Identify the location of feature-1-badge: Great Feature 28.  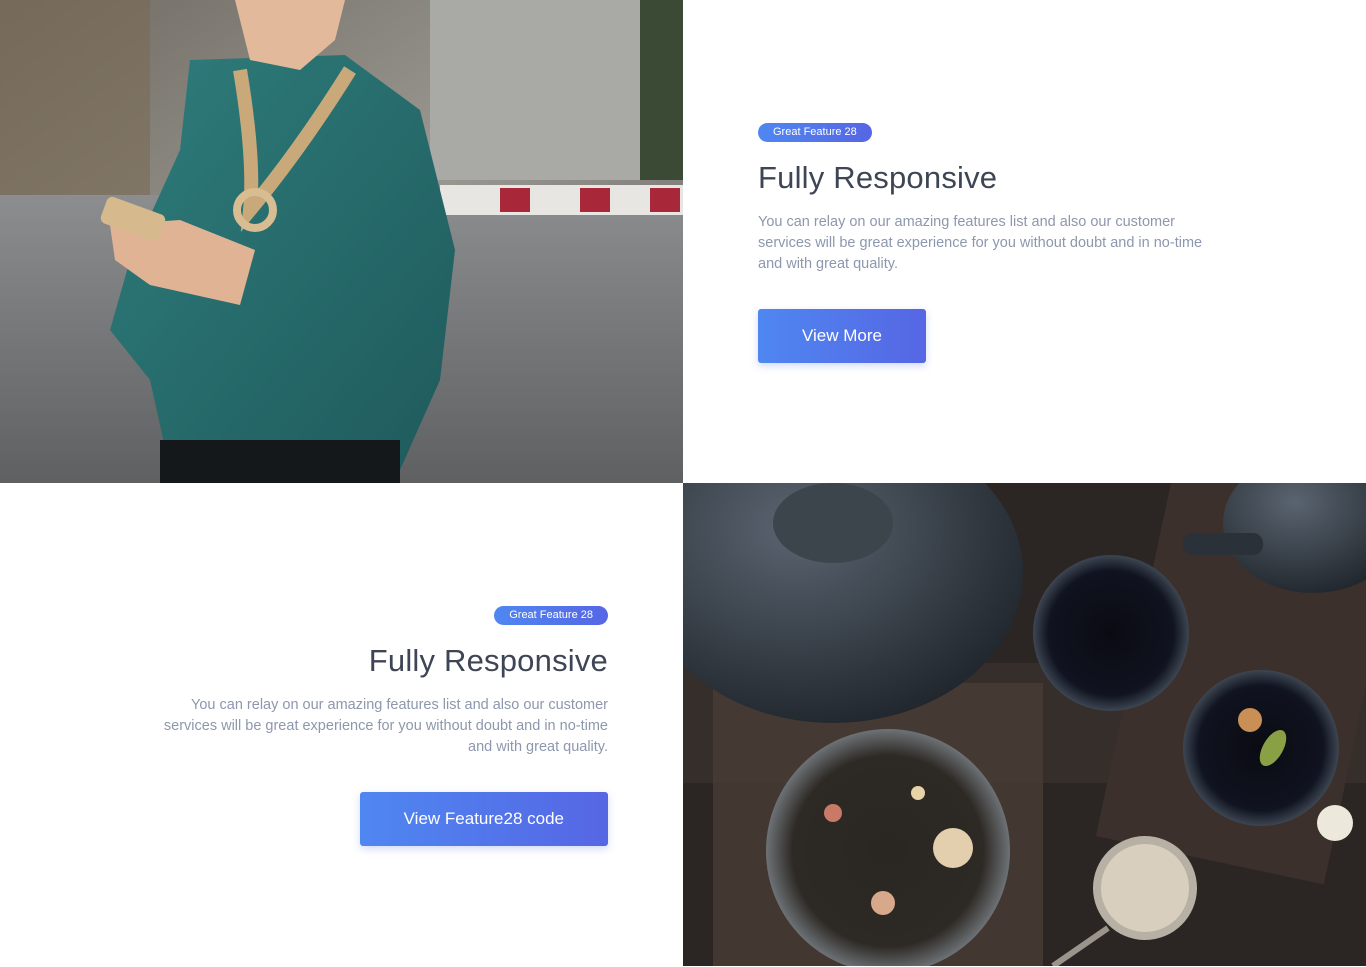
(815, 132).